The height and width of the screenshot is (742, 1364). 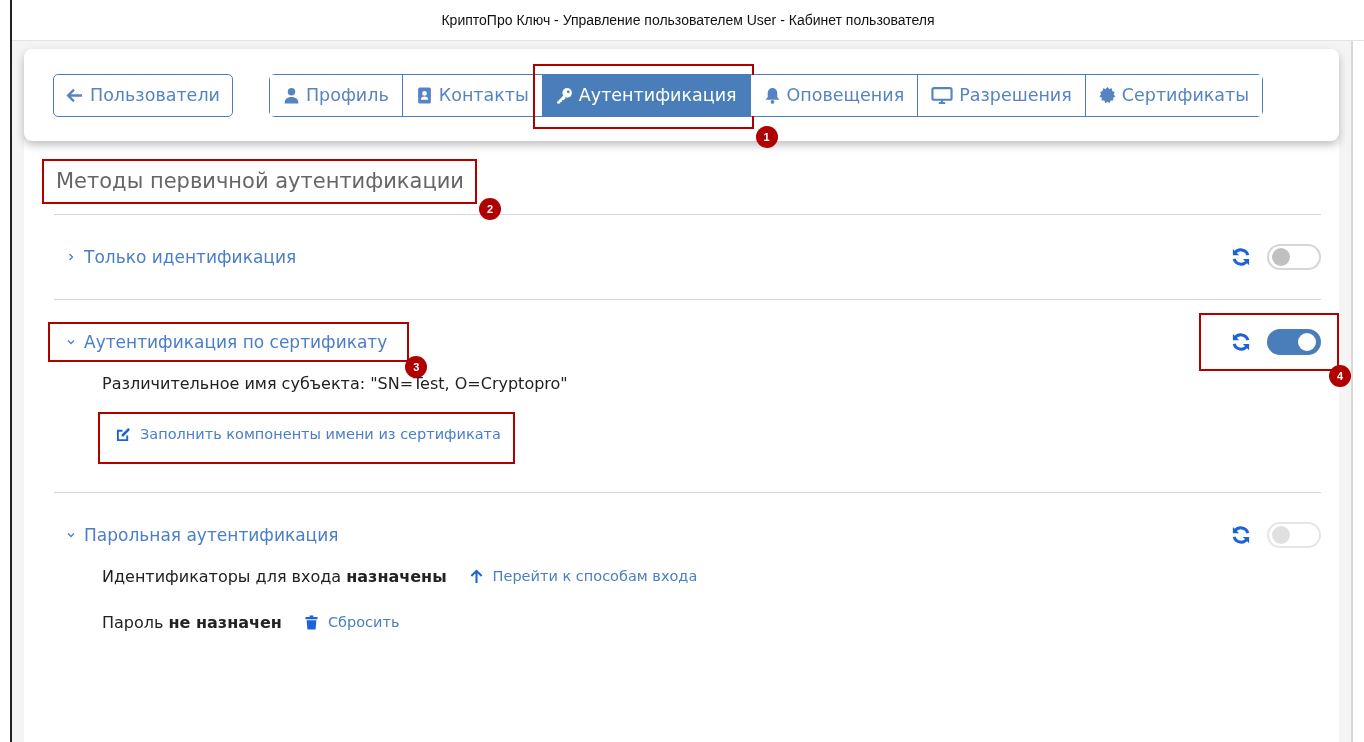 What do you see at coordinates (772, 95) in the screenshot?
I see `bell-icon` at bounding box center [772, 95].